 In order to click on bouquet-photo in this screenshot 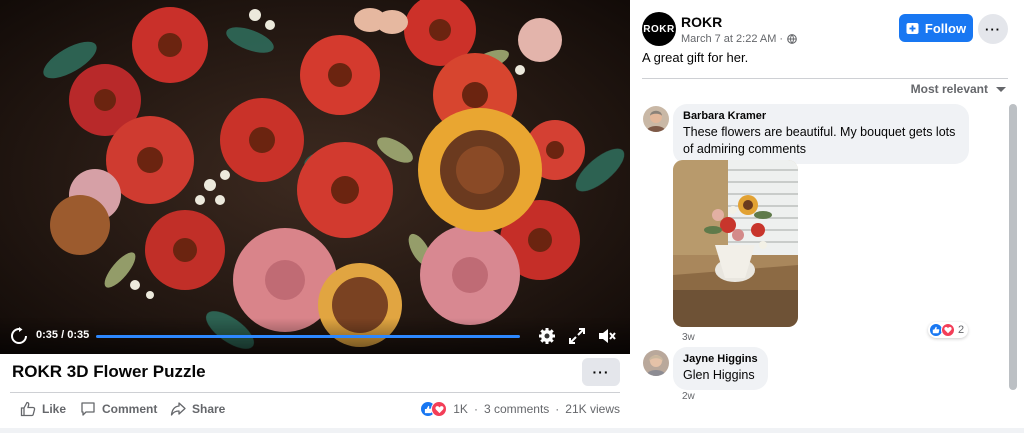, I will do `click(735, 243)`.